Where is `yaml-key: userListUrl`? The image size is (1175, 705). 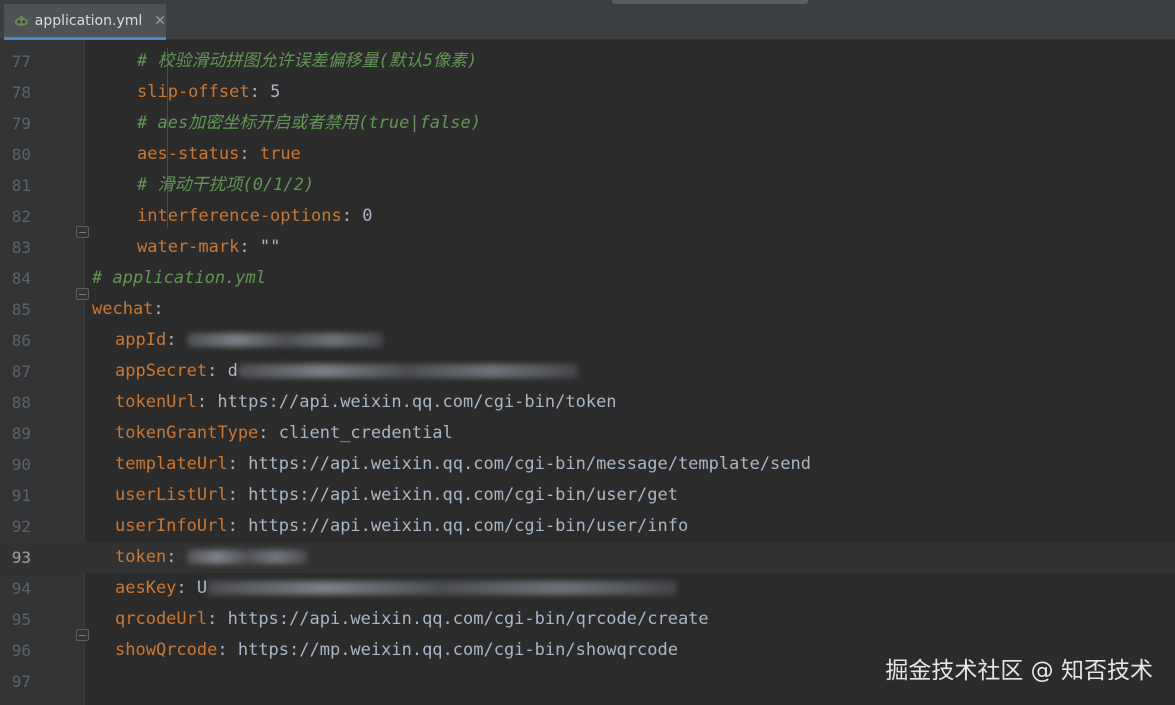 yaml-key: userListUrl is located at coordinates (171, 495).